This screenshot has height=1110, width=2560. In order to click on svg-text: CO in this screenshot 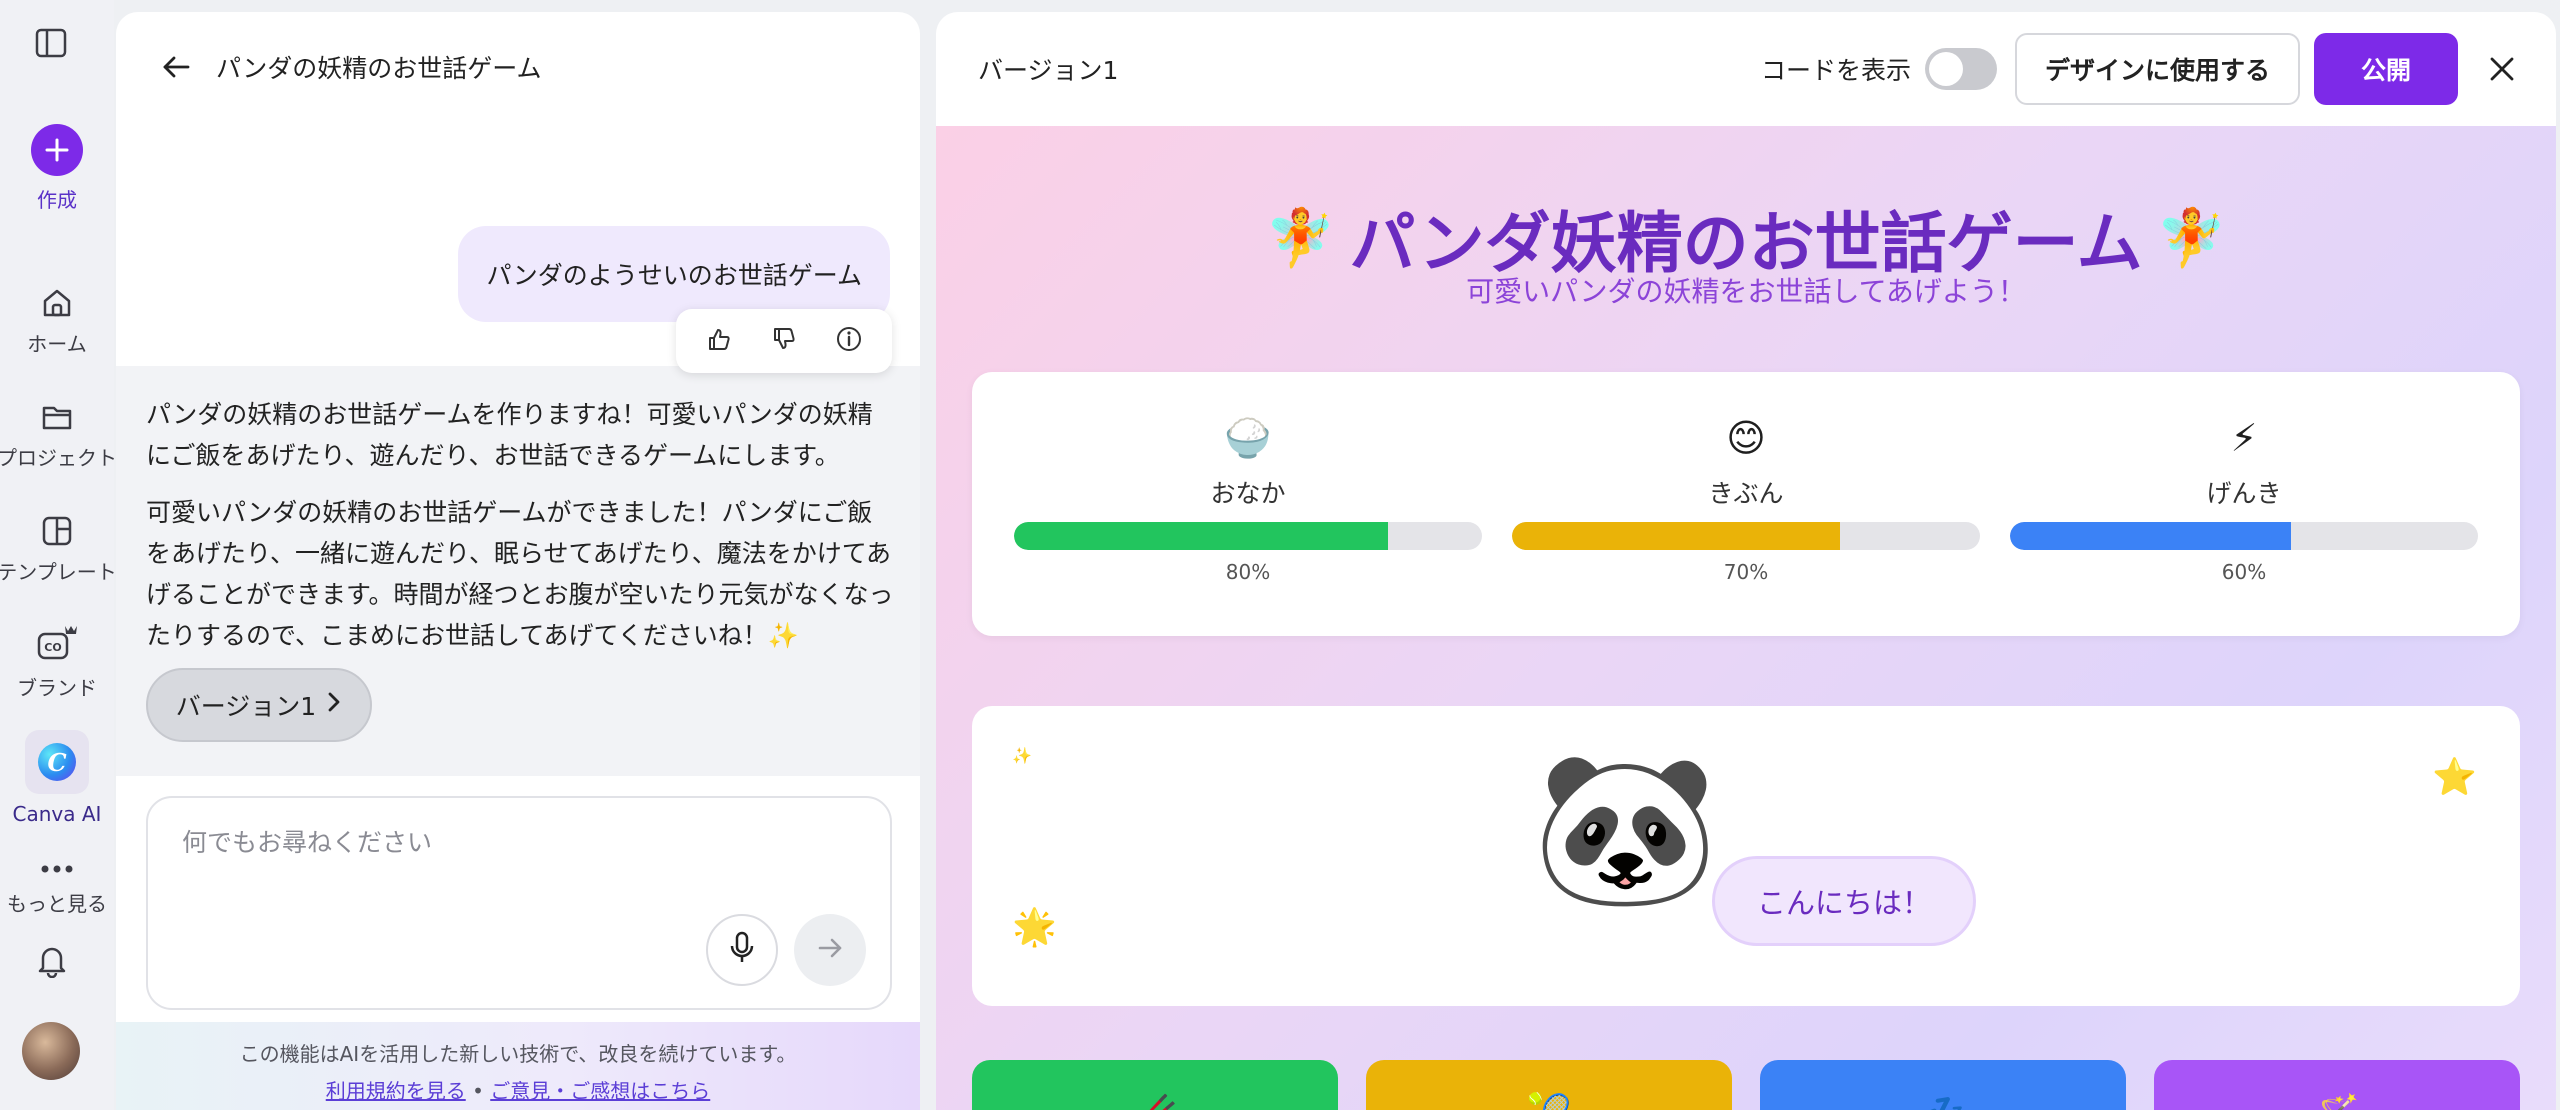, I will do `click(52, 647)`.